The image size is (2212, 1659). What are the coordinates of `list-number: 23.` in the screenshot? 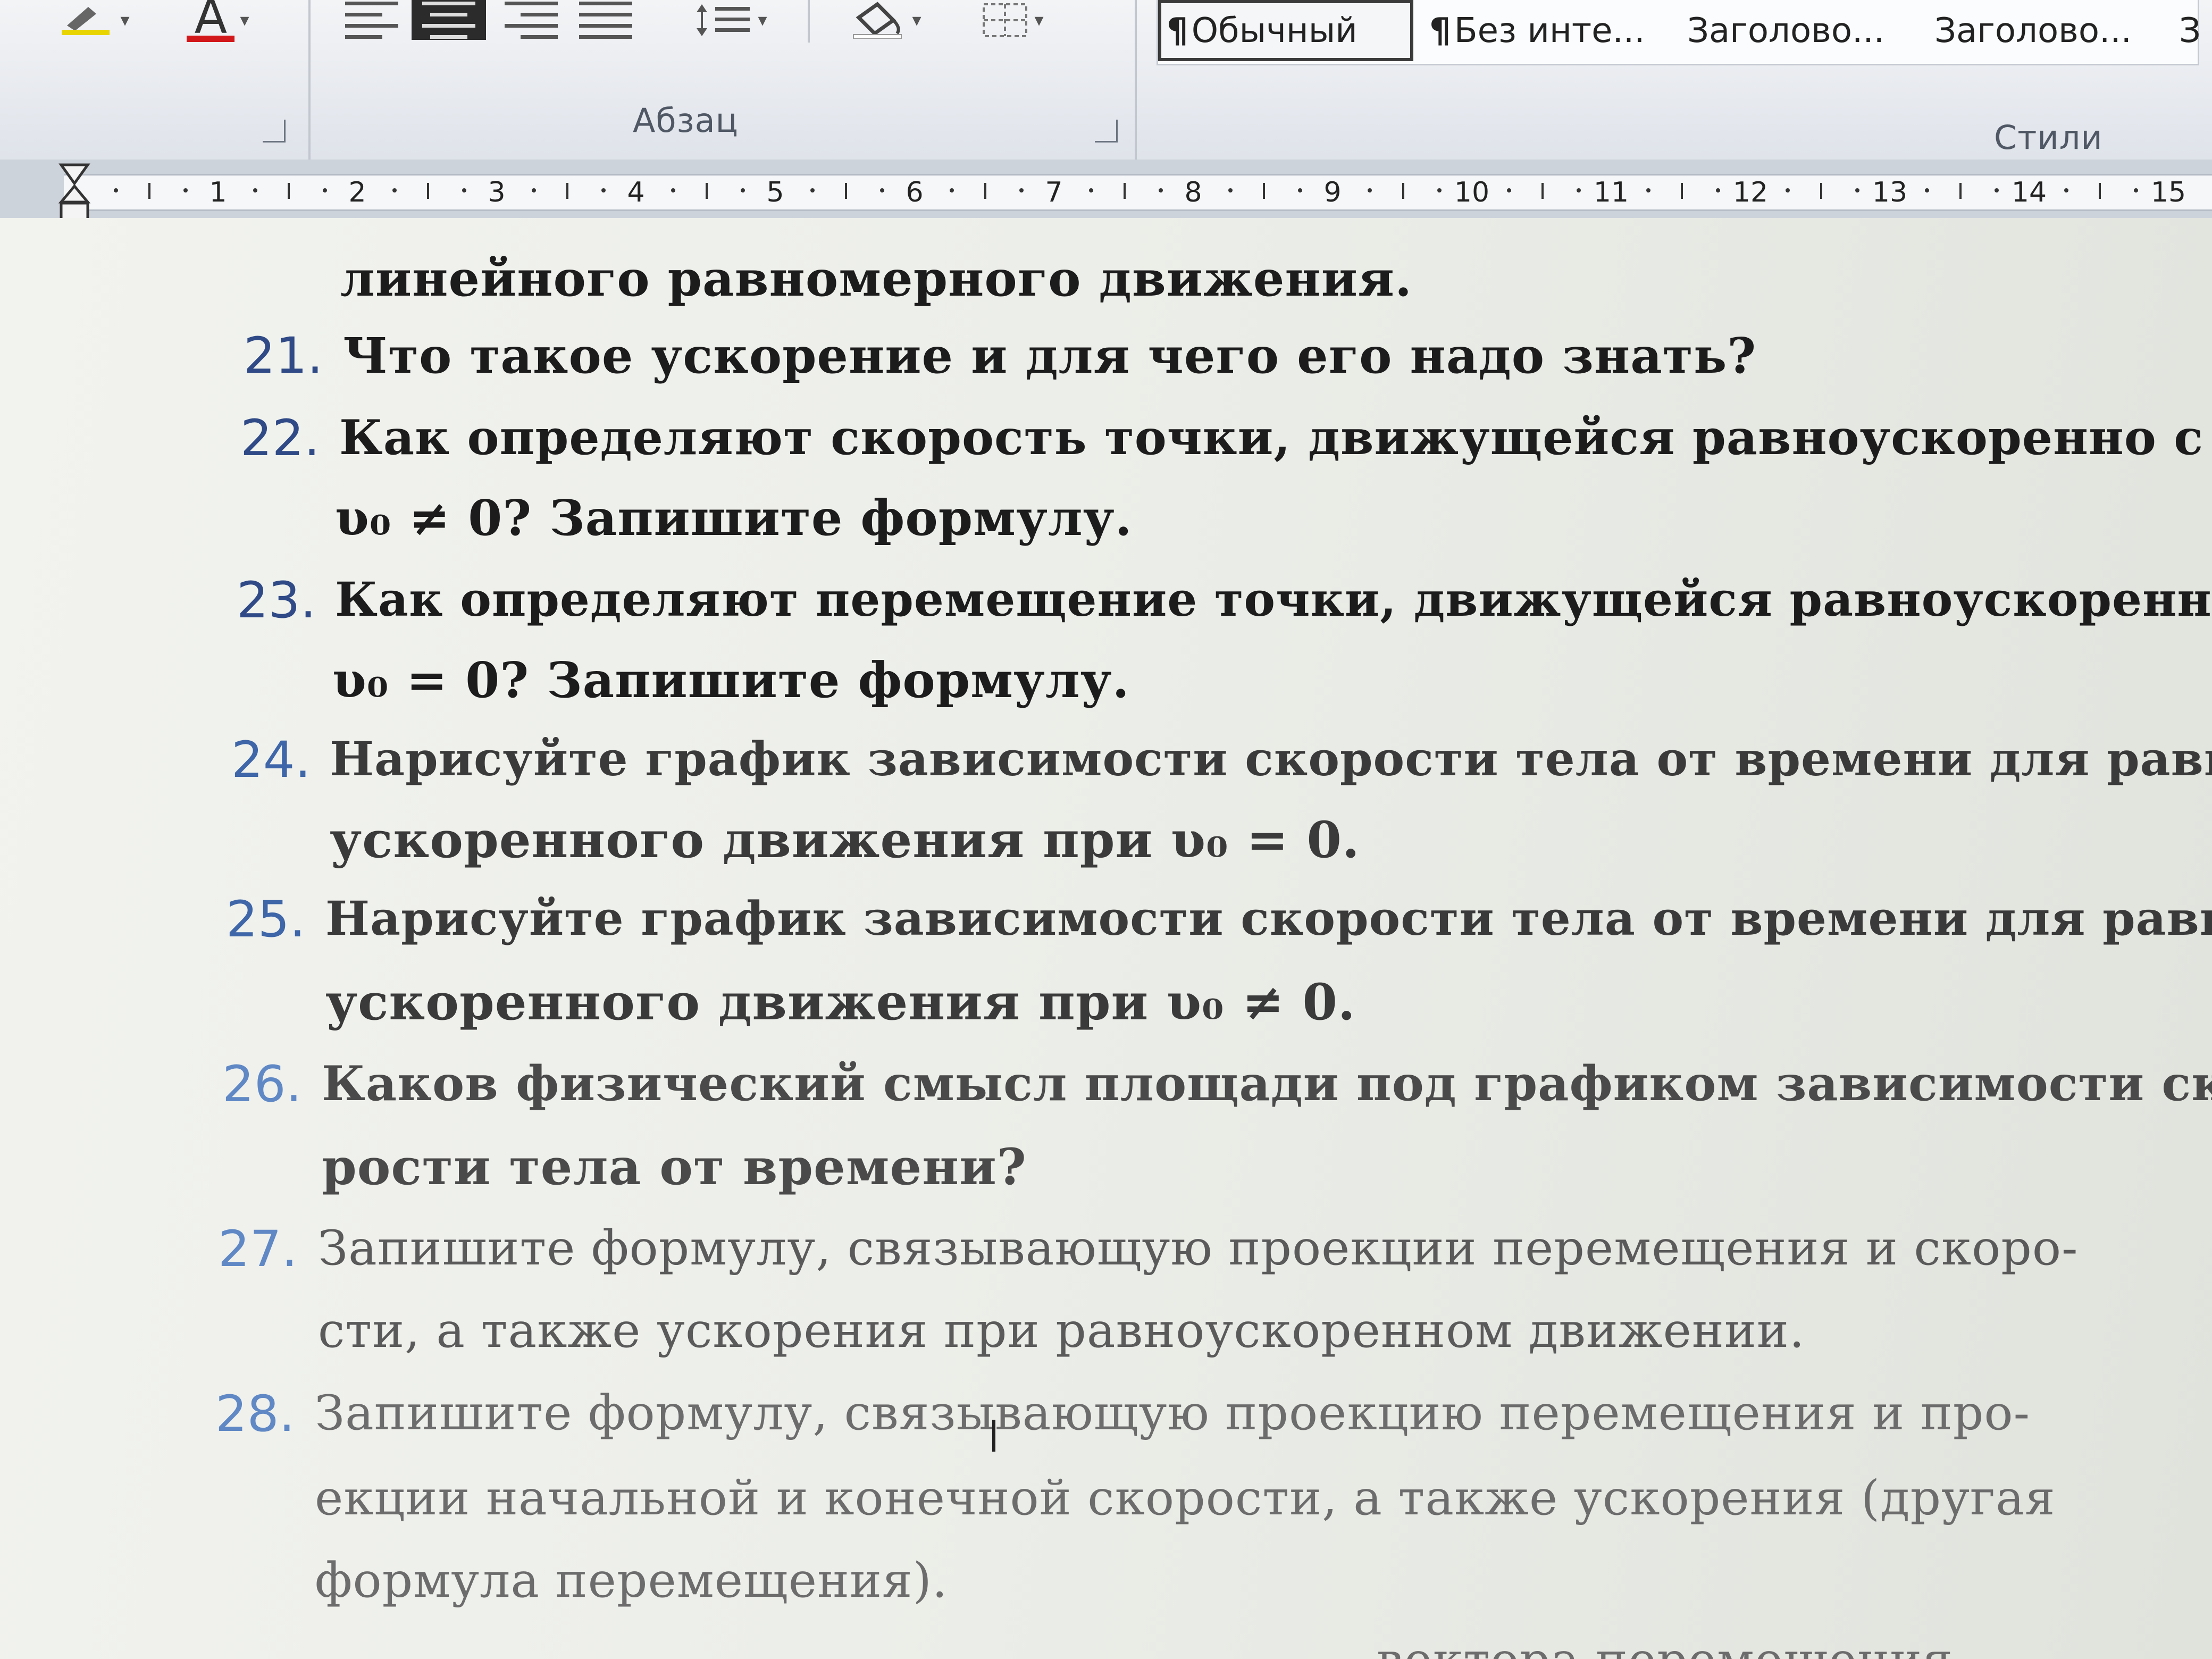 It's located at (276, 601).